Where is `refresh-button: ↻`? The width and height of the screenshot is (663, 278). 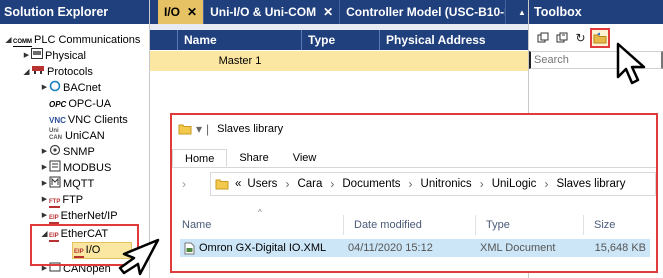
refresh-button: ↻ is located at coordinates (580, 38).